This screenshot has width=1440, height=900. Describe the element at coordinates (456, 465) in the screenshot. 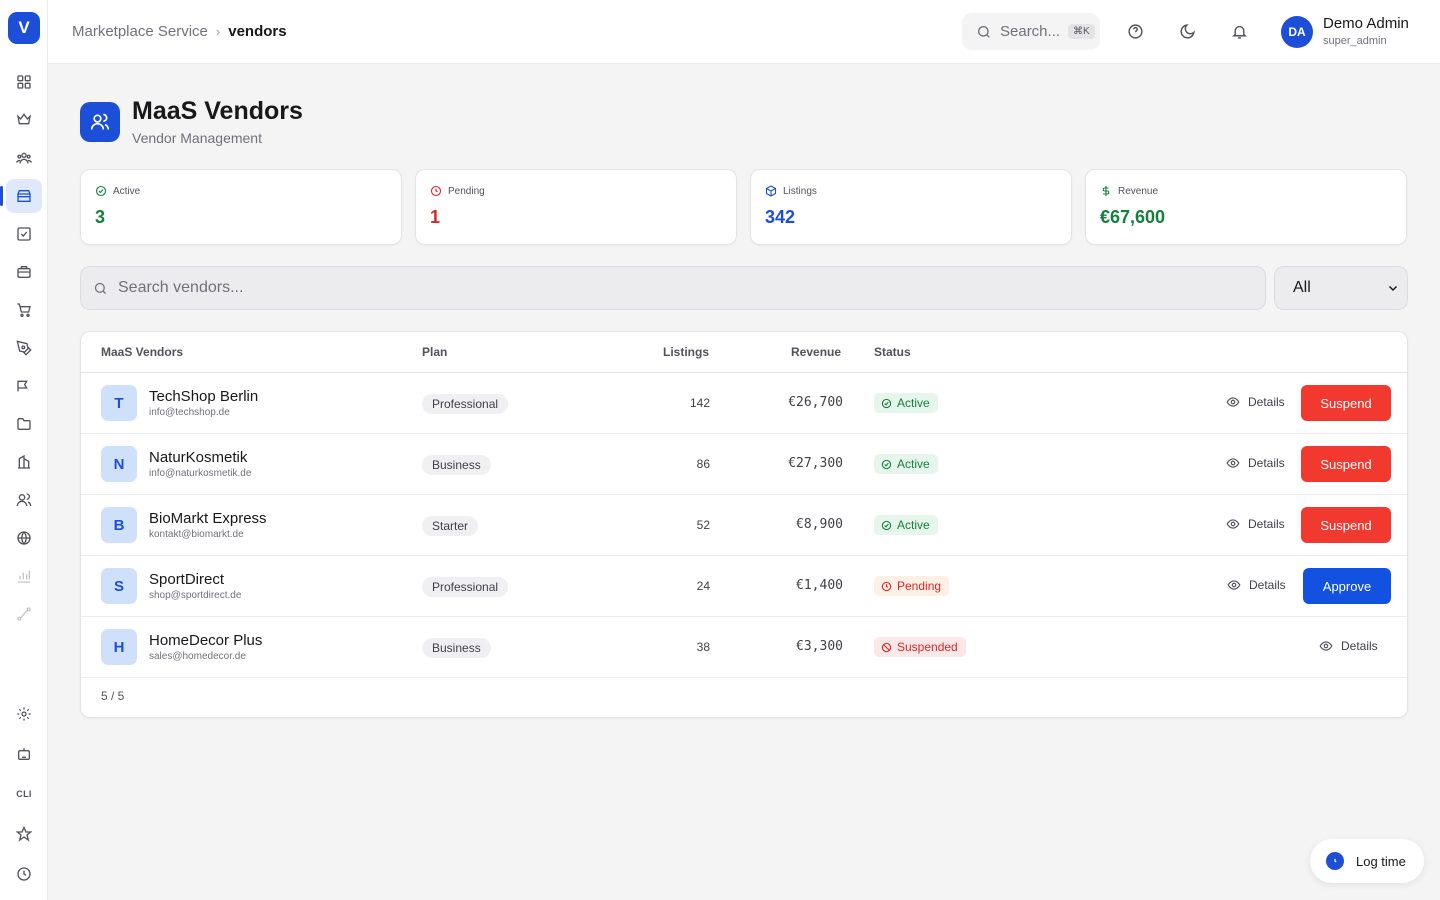

I see `plan-badge: Business` at that location.